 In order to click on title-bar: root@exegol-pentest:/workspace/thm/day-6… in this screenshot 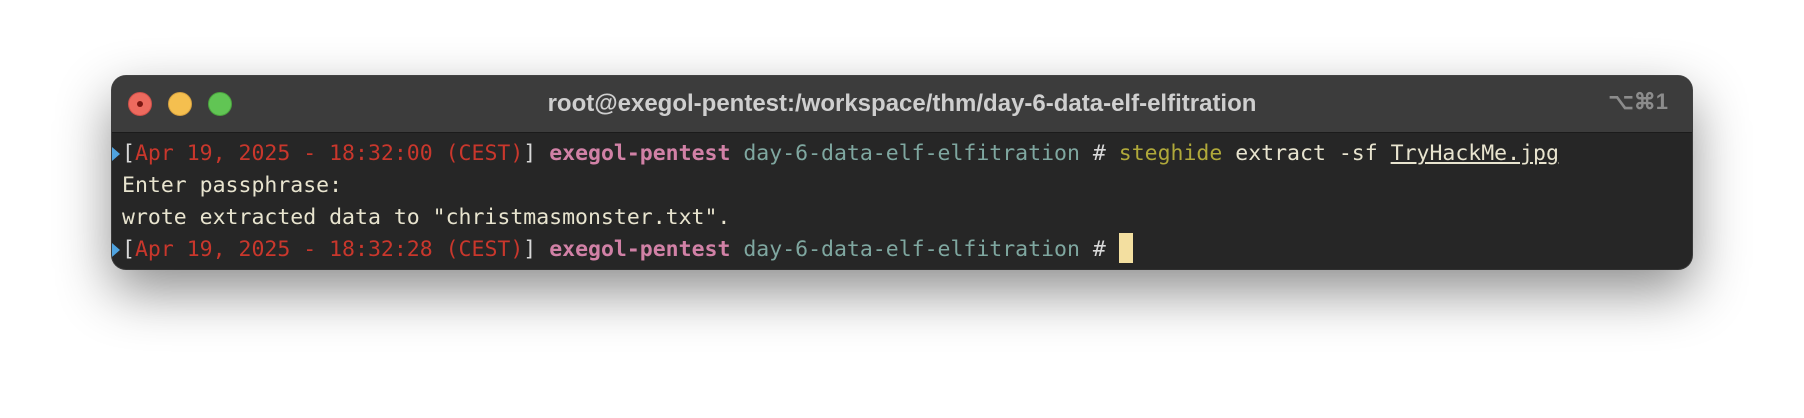, I will do `click(902, 104)`.